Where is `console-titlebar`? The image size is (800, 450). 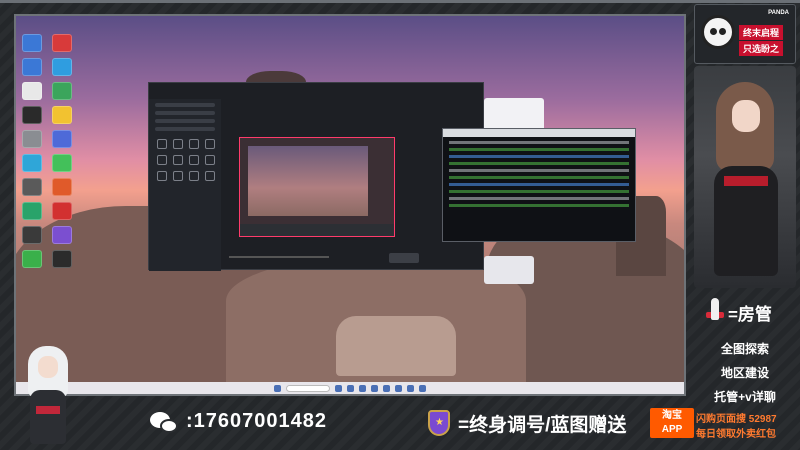
console-titlebar is located at coordinates (539, 133).